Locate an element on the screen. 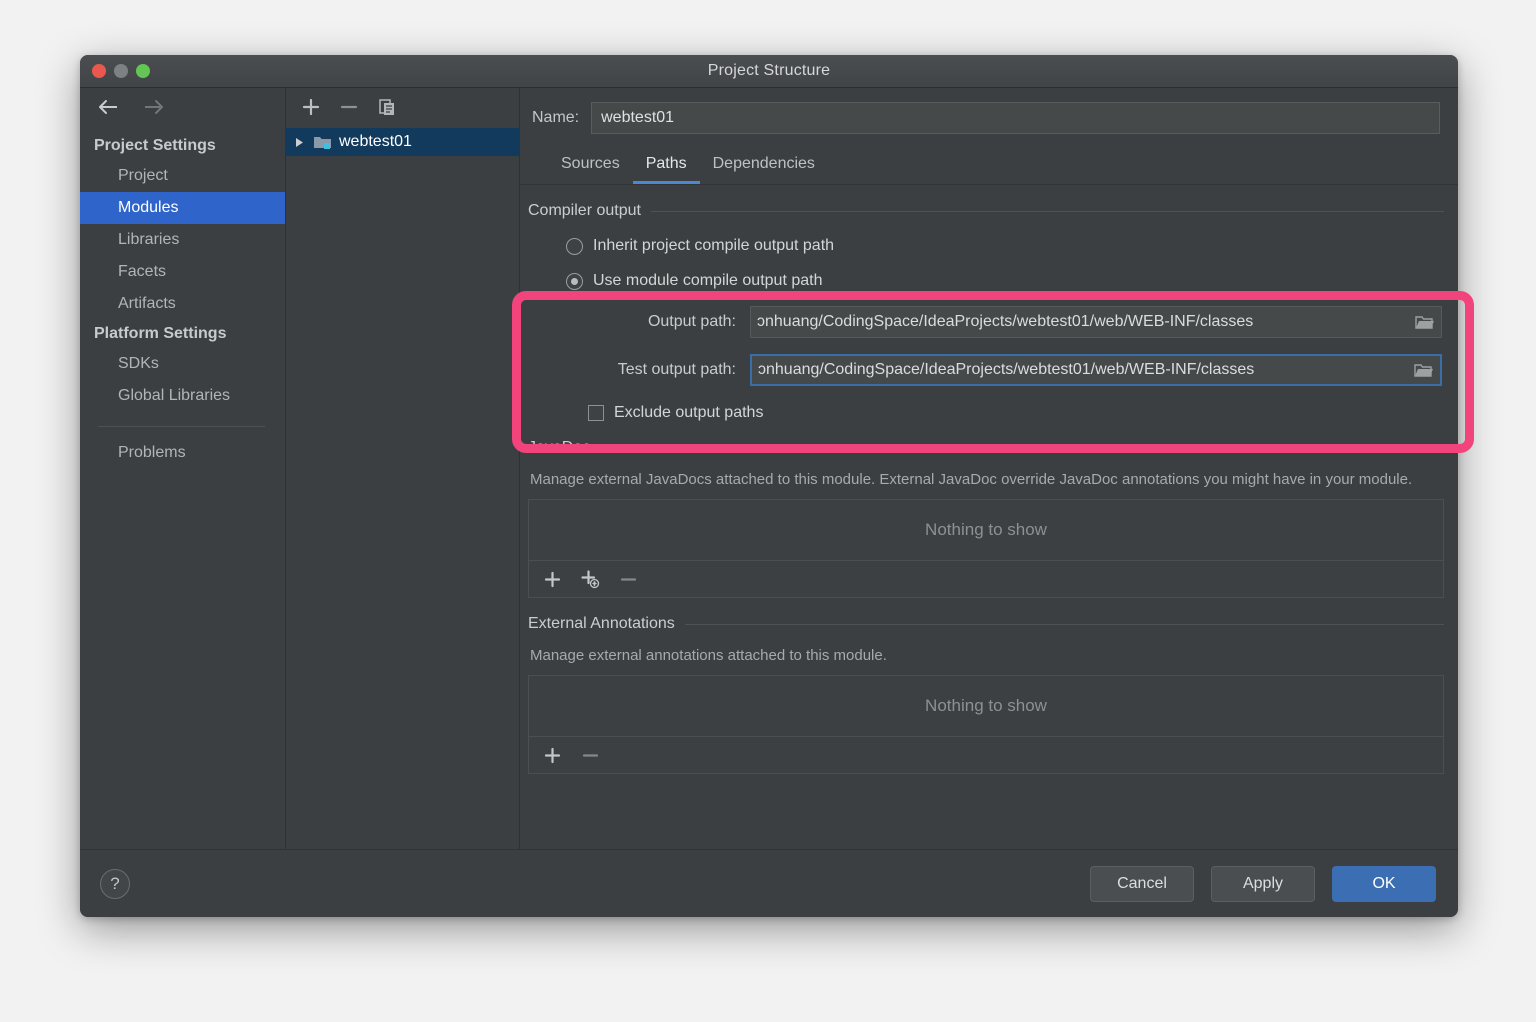  window-titlebar: Project Structure is located at coordinates (769, 71).